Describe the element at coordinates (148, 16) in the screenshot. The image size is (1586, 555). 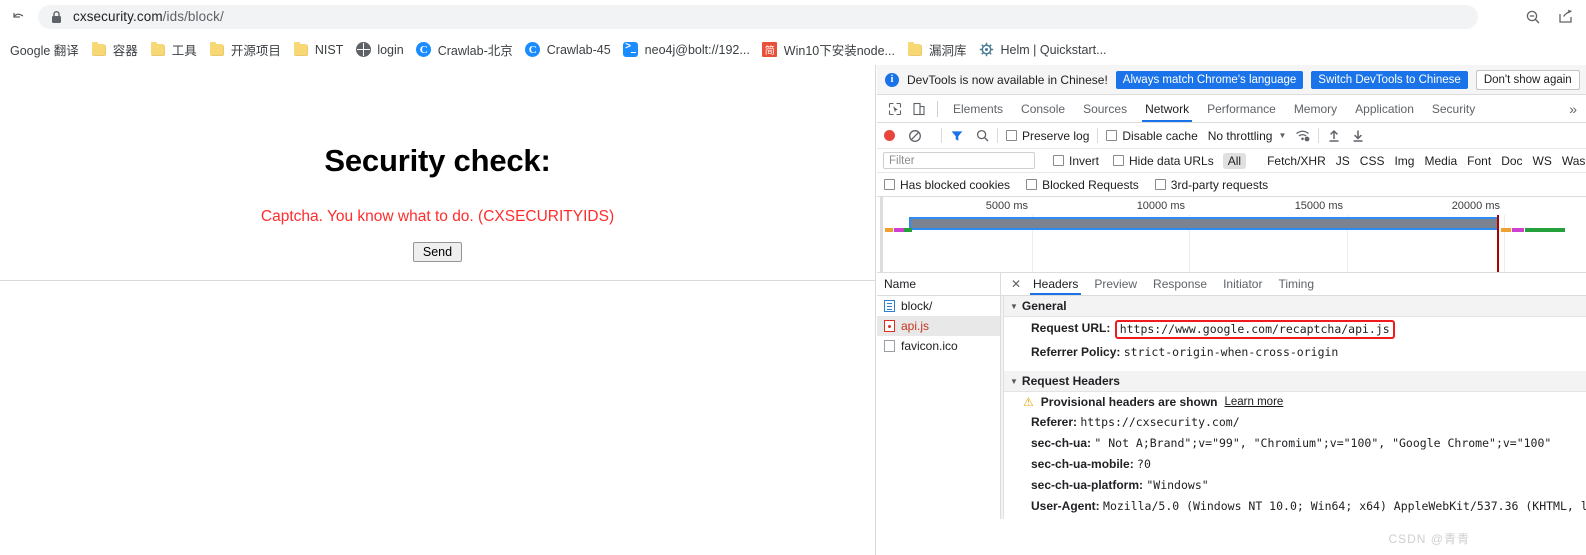
I see `address-bar-text: cxsecurity.com/ids/block/` at that location.